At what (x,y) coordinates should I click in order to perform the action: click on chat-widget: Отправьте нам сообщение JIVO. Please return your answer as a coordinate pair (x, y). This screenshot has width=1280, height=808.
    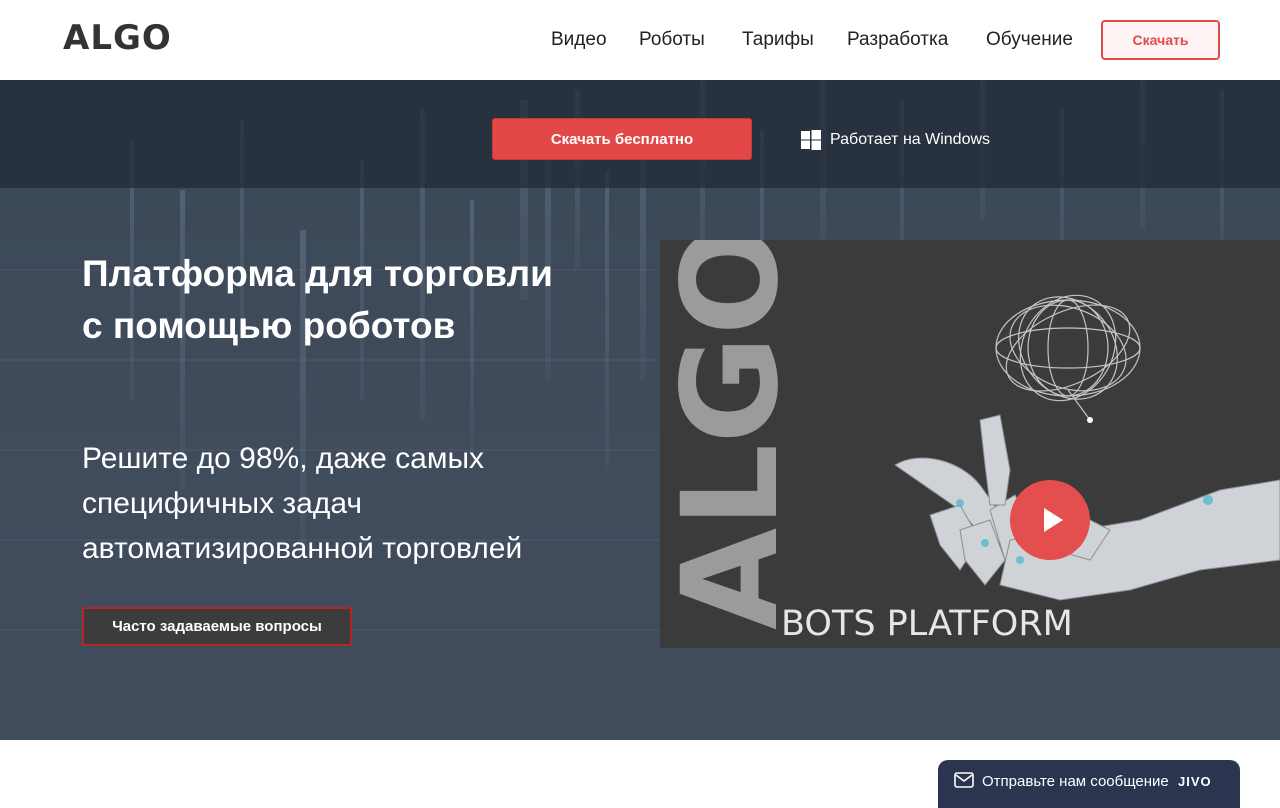
    Looking at the image, I should click on (1089, 784).